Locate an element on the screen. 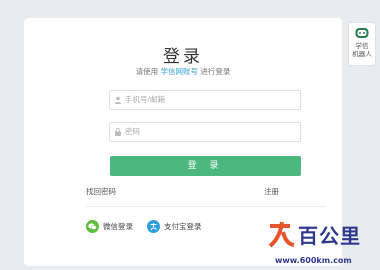 Image resolution: width=380 pixels, height=270 pixels. forgot-password-link: 找回密码 is located at coordinates (101, 191).